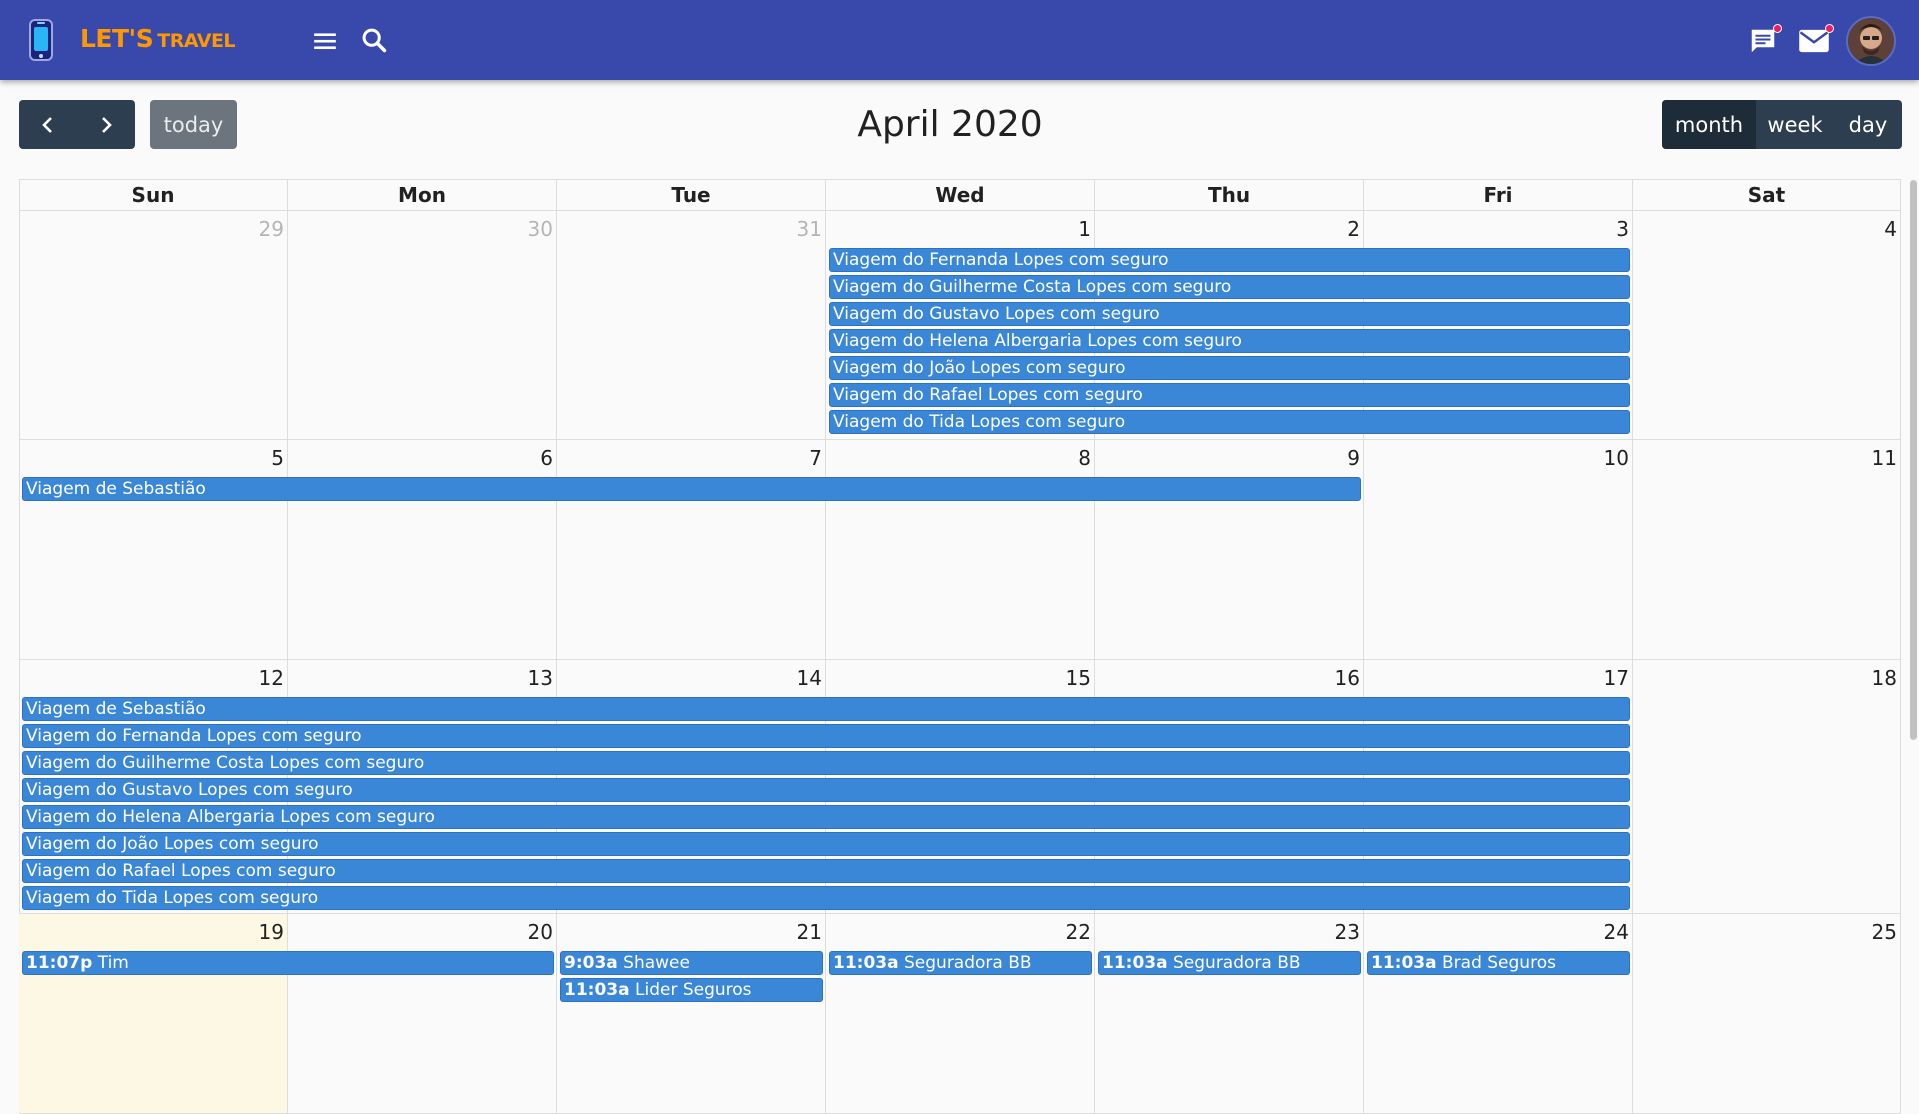 The width and height of the screenshot is (1919, 1114). What do you see at coordinates (1868, 124) in the screenshot?
I see `view-day-button: day` at bounding box center [1868, 124].